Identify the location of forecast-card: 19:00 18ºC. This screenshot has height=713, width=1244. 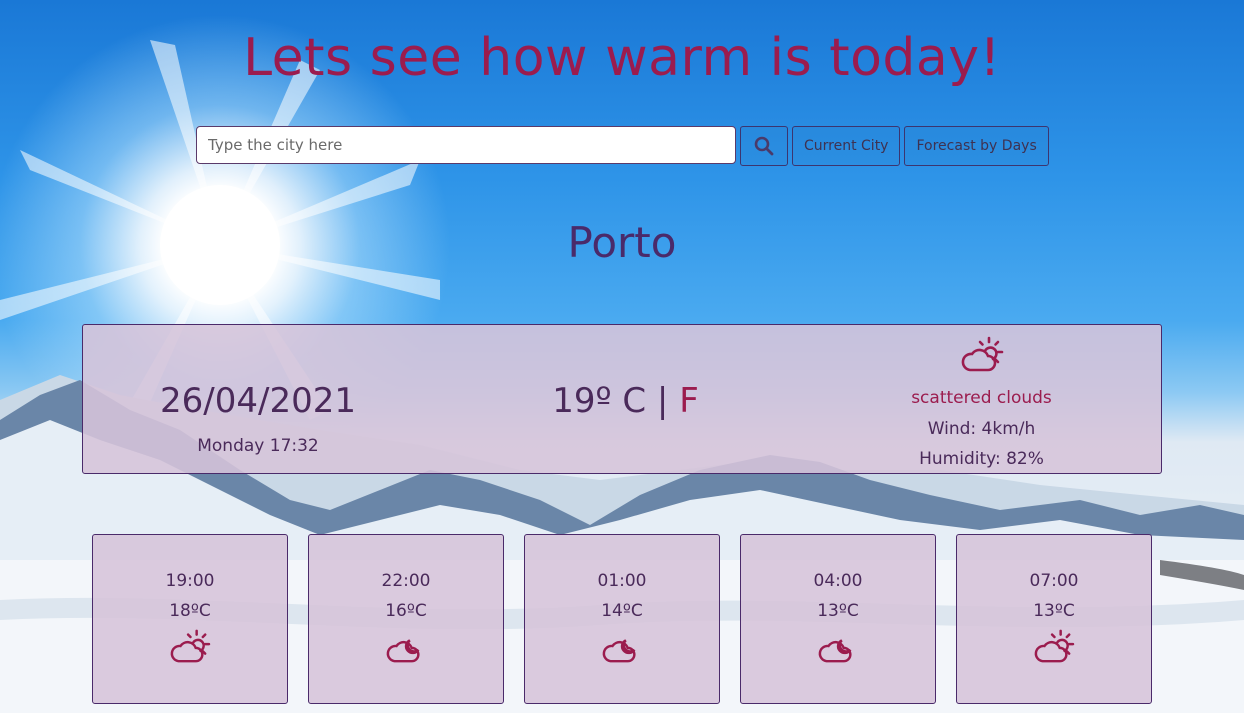
(190, 619).